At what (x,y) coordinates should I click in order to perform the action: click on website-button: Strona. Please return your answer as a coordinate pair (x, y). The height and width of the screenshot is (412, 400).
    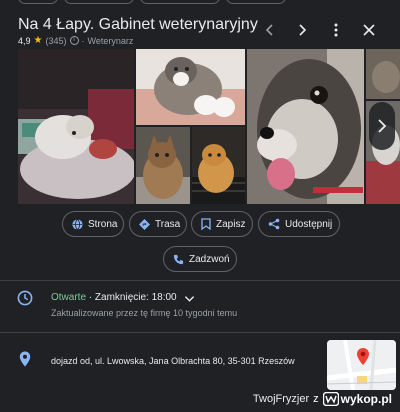
    Looking at the image, I should click on (93, 224).